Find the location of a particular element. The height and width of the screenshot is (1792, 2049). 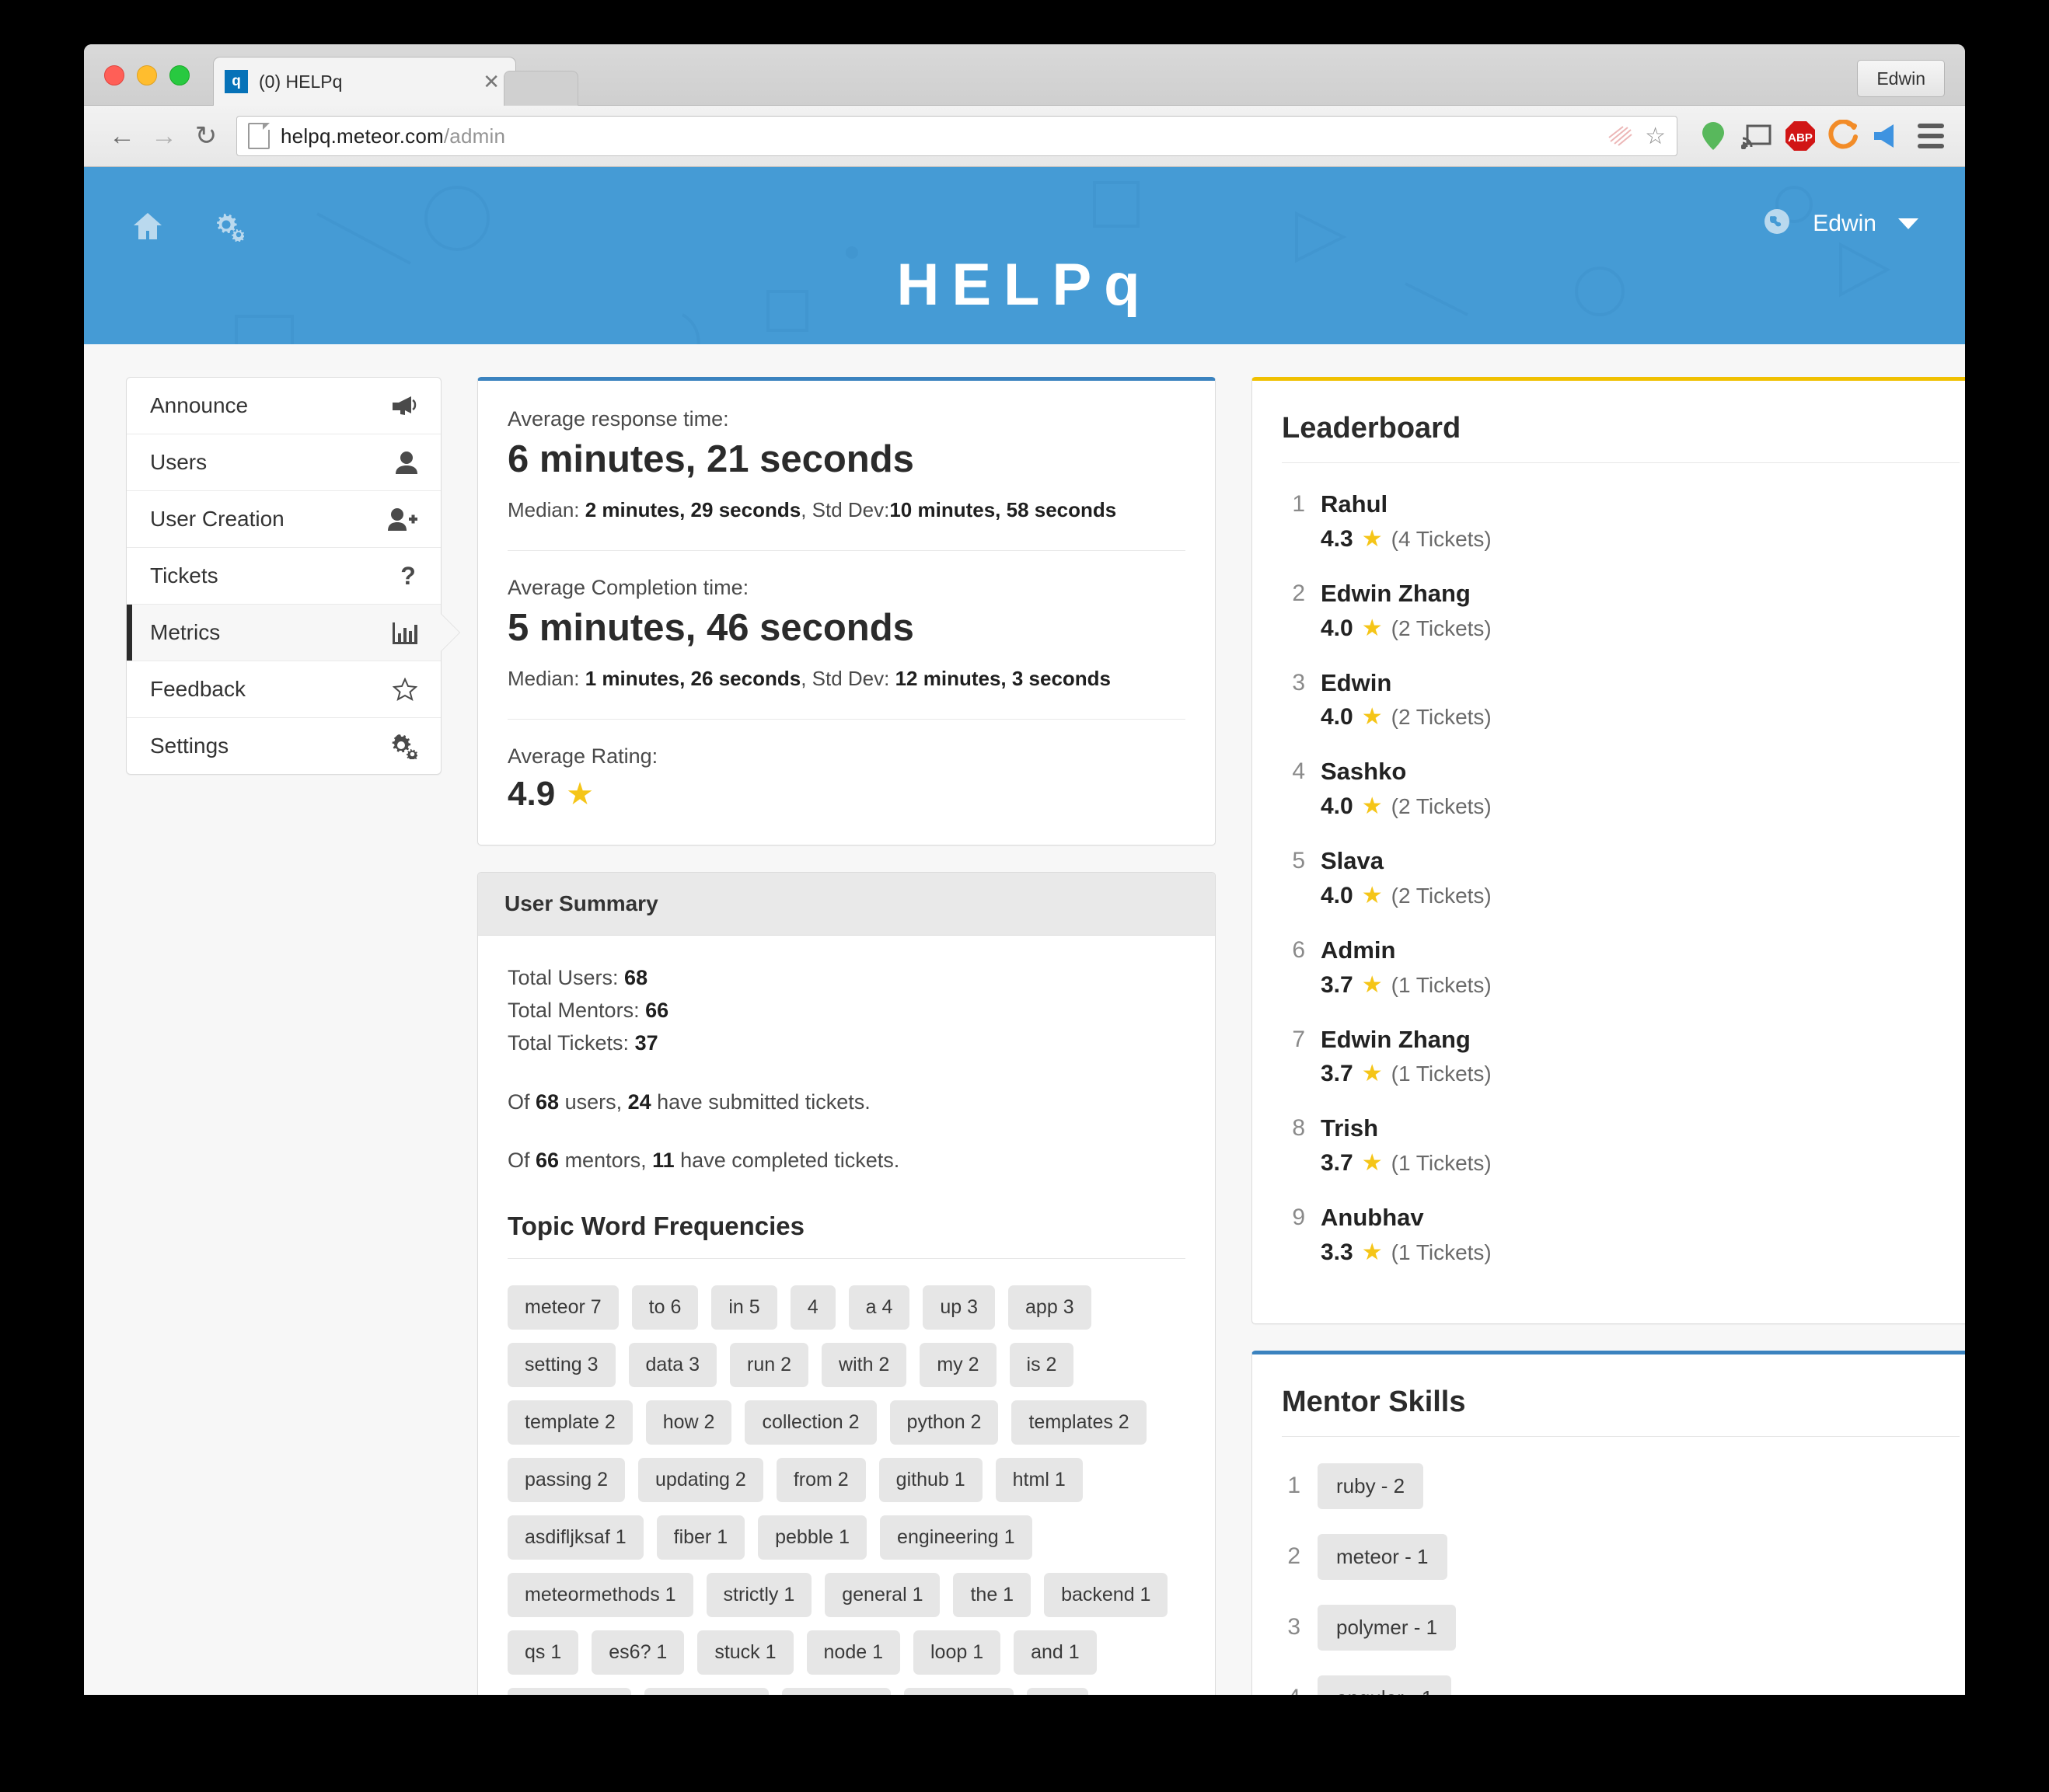

topic-tag: passing 2 is located at coordinates (567, 1480).